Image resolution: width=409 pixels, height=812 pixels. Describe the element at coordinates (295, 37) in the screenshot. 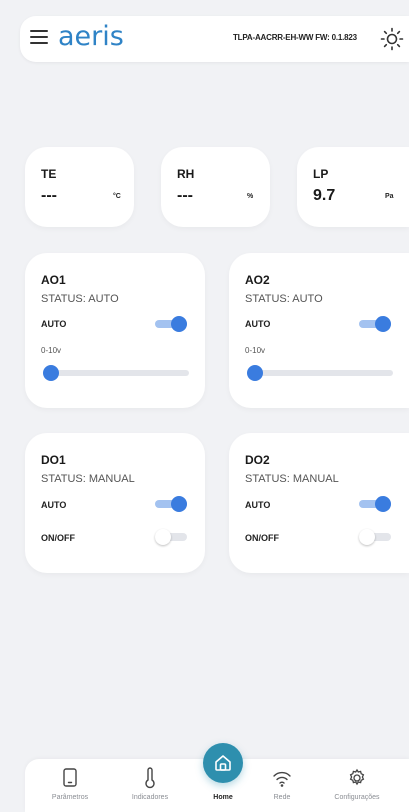

I see `device-firmware-info: TLPA-AACRR-EH-WW FW: 0.1.823` at that location.